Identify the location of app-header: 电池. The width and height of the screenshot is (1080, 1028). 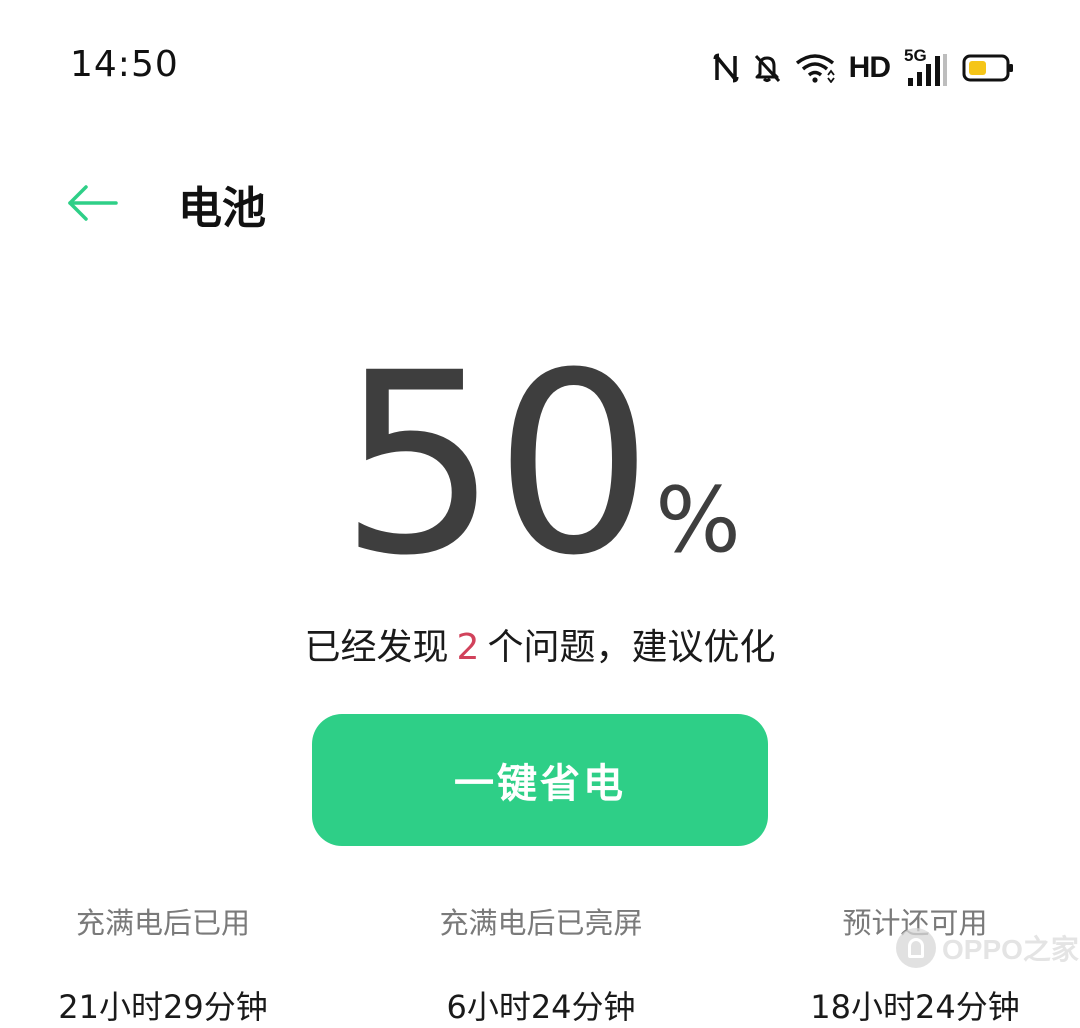
(540, 205).